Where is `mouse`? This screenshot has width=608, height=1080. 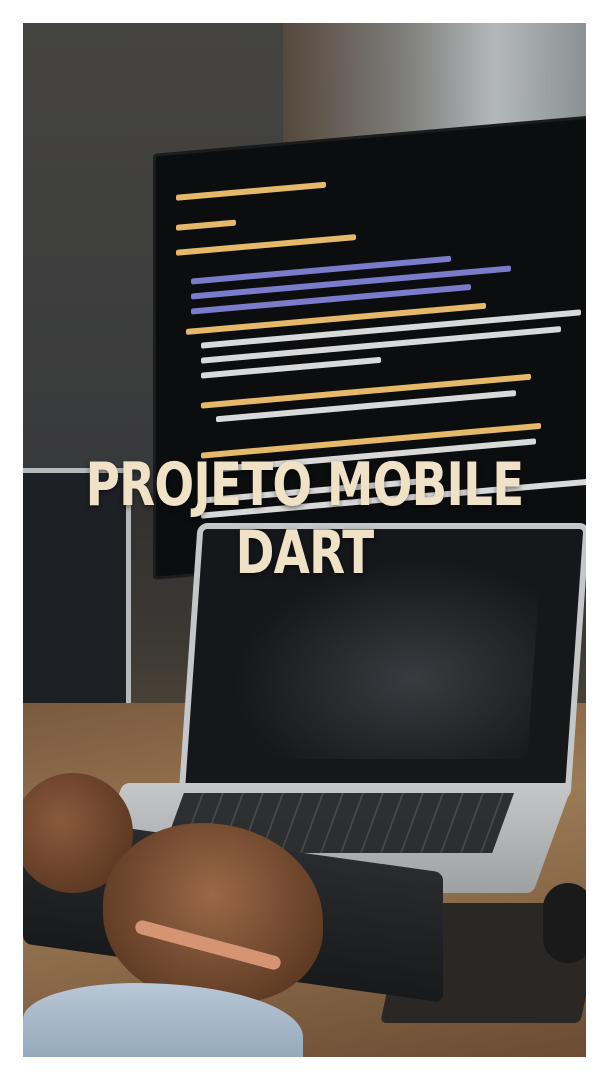 mouse is located at coordinates (564, 923).